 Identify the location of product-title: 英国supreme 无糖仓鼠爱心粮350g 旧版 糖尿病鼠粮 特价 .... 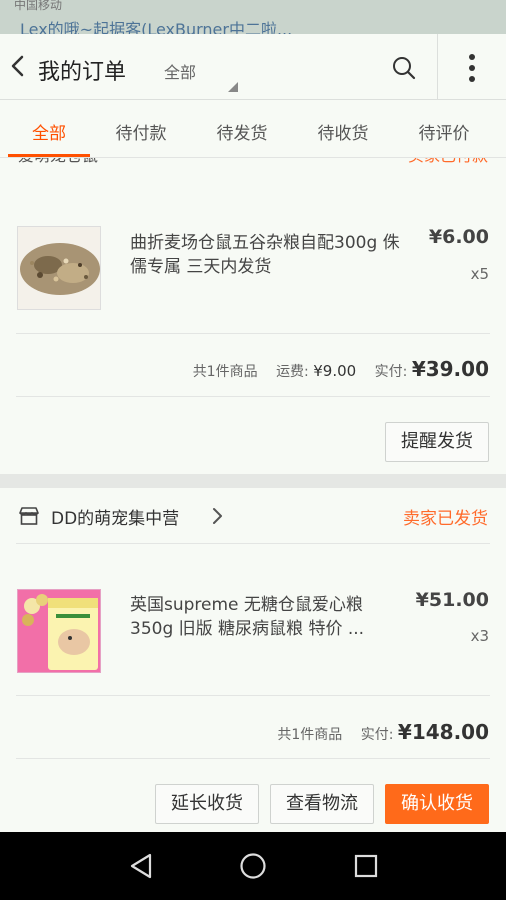
(265, 617).